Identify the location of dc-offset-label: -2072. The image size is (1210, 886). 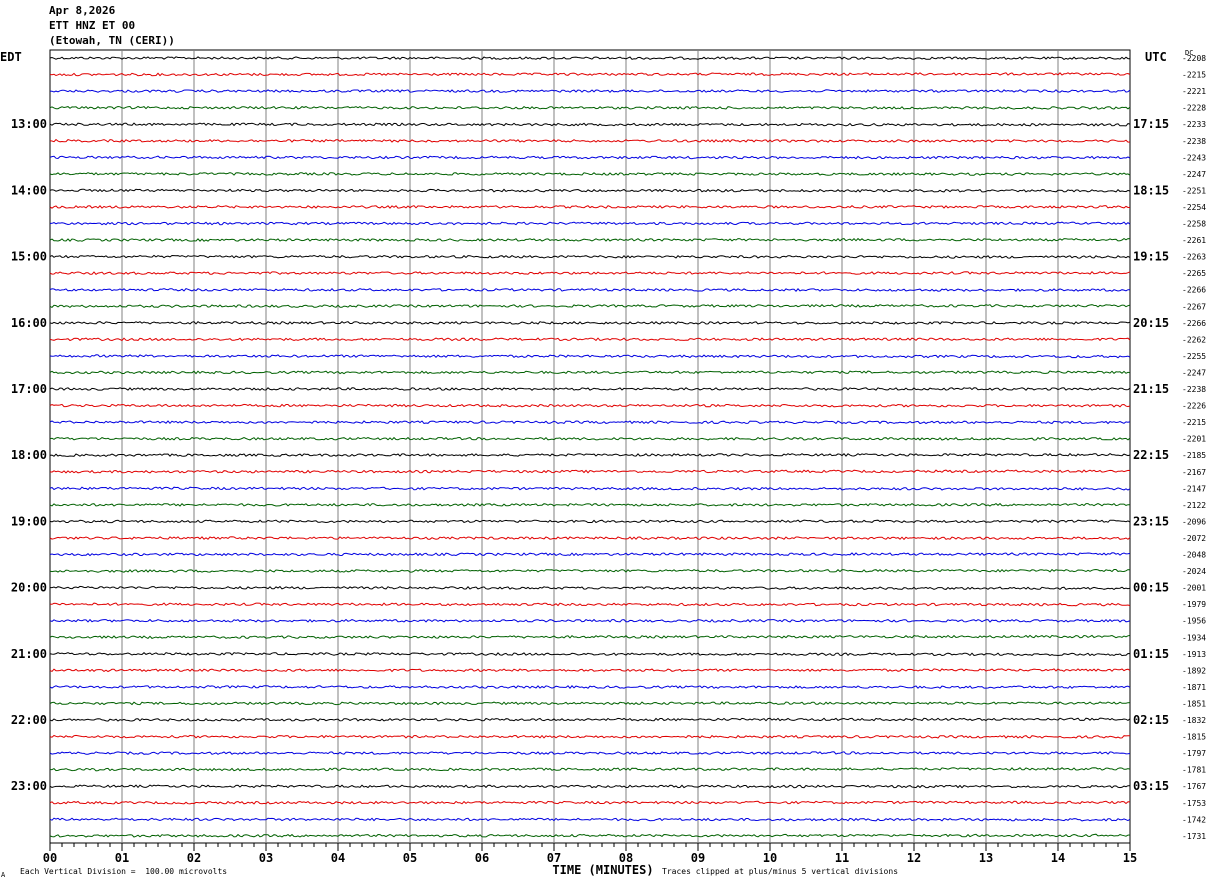
(1194, 538).